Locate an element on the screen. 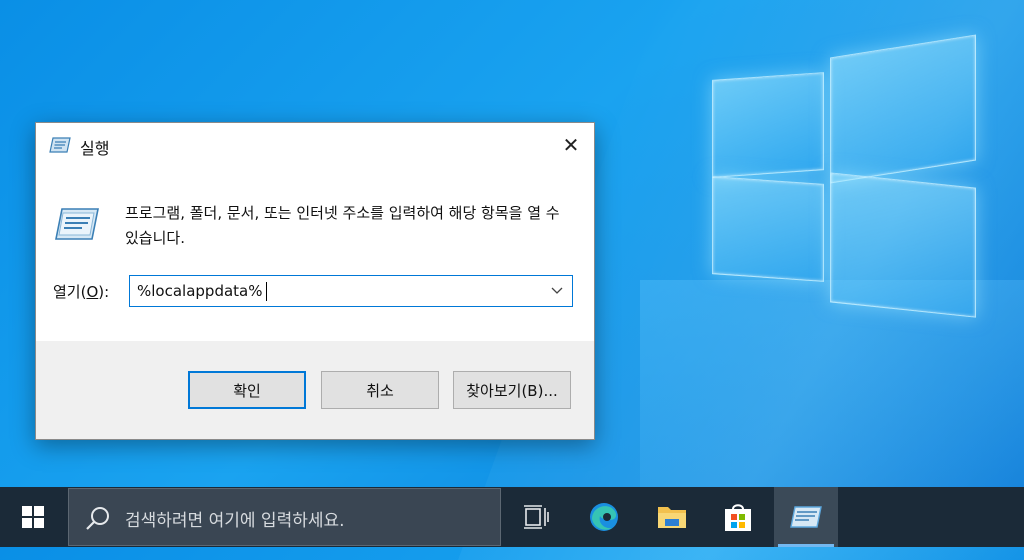 The image size is (1024, 560). start-button is located at coordinates (33, 517).